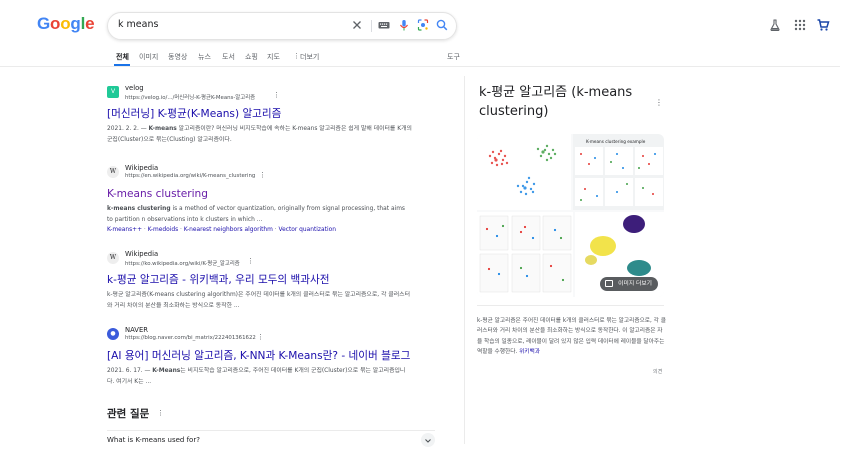 This screenshot has height=452, width=849. I want to click on account-avatar-icon, so click(823, 25).